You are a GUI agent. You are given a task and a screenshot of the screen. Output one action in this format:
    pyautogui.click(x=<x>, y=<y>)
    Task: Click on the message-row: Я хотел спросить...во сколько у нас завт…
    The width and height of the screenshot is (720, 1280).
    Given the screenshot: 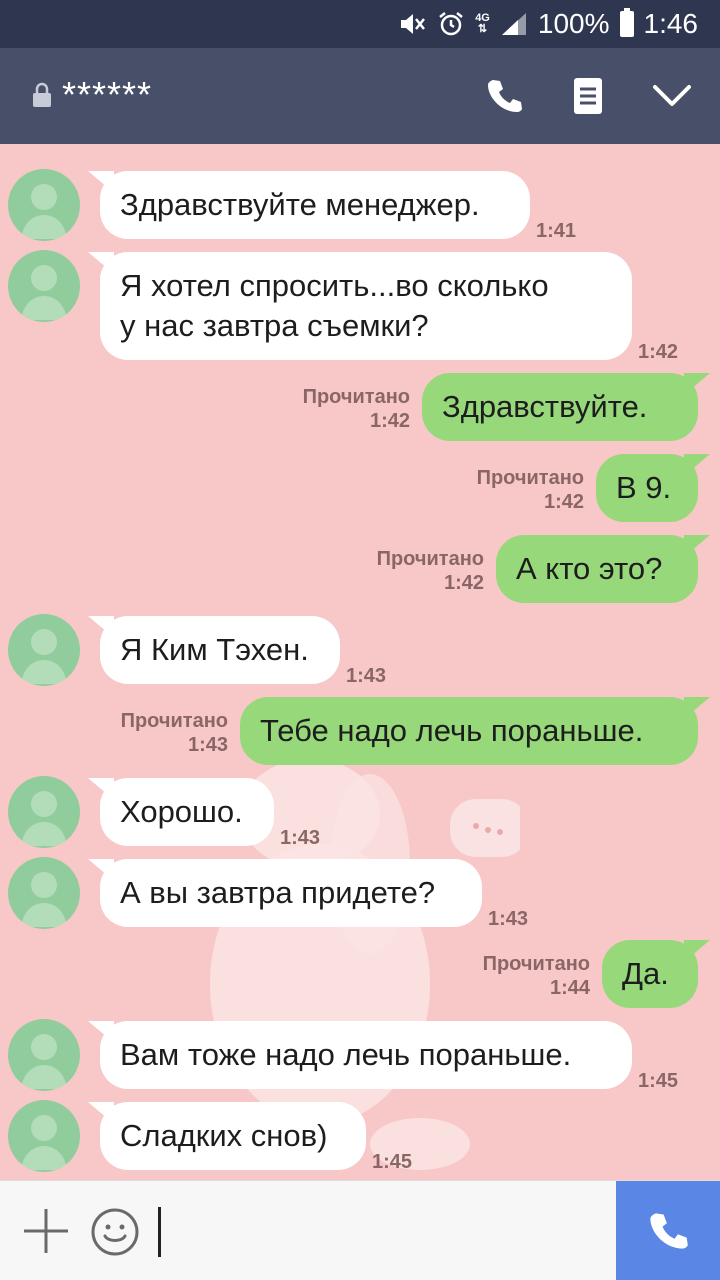 What is the action you would take?
    pyautogui.click(x=360, y=306)
    